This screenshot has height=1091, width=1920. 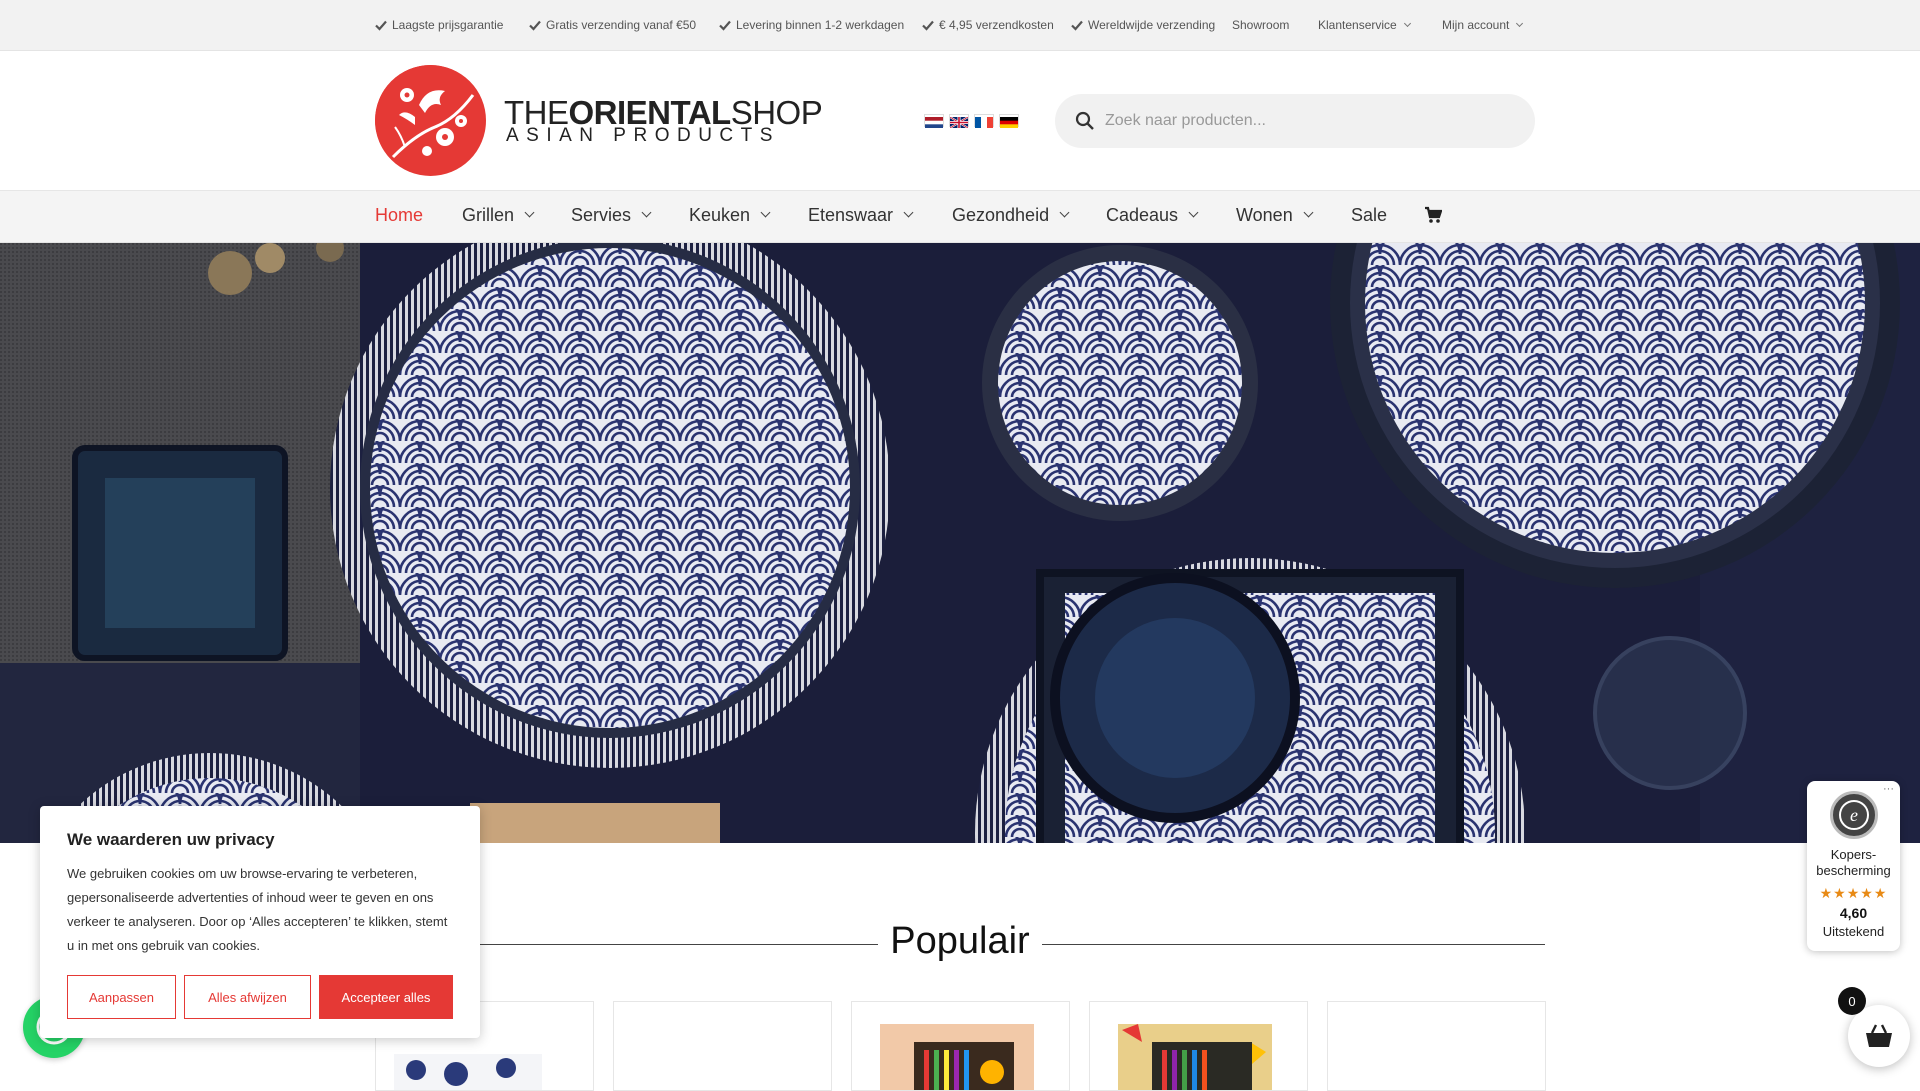 What do you see at coordinates (121, 997) in the screenshot?
I see `cookie-customize-button: Aanpassen` at bounding box center [121, 997].